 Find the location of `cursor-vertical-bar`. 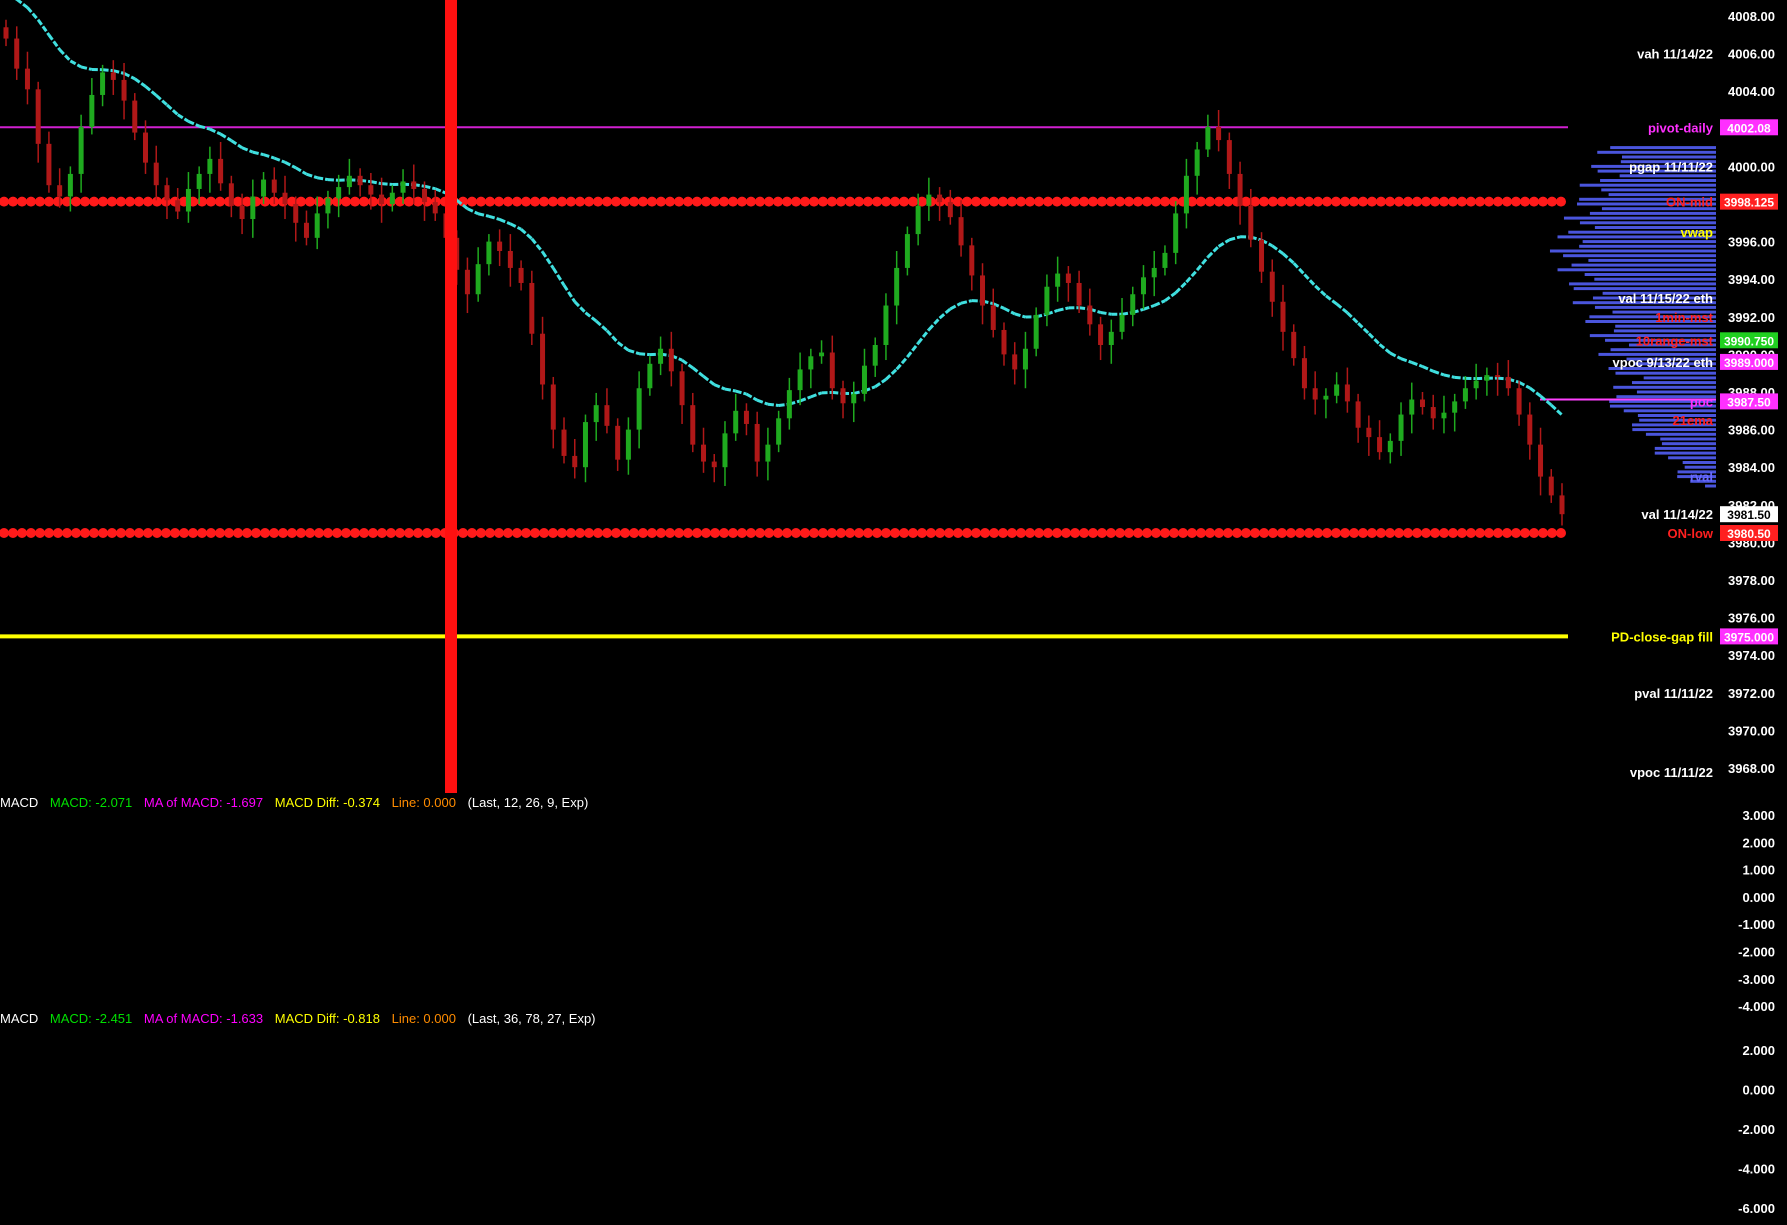

cursor-vertical-bar is located at coordinates (451, 396).